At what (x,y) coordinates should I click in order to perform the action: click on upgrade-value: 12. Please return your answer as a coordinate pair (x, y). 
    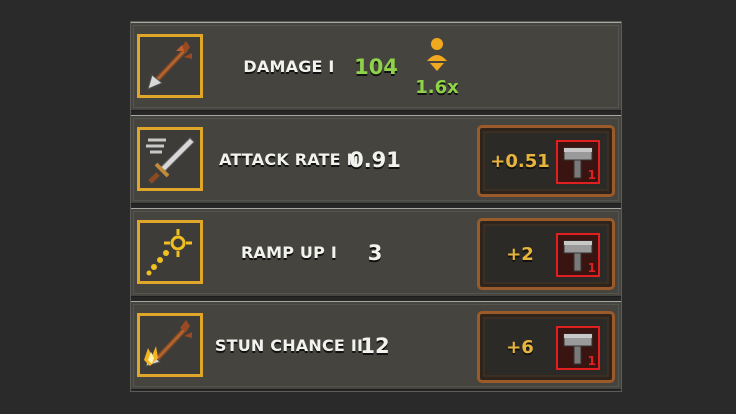
    Looking at the image, I should click on (375, 345).